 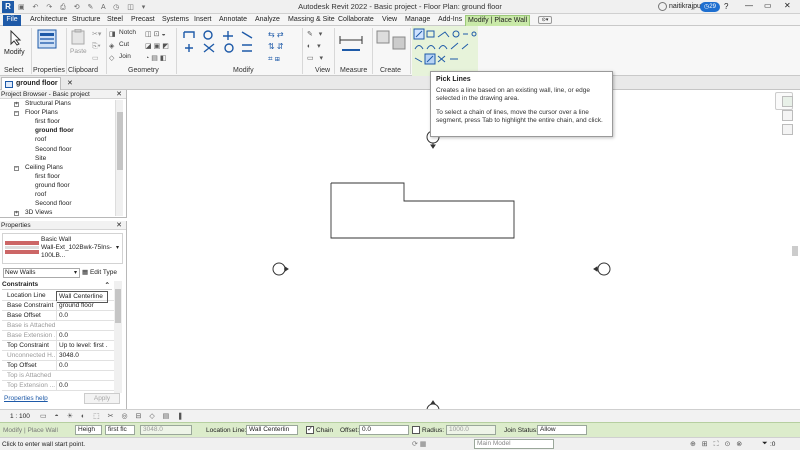 What do you see at coordinates (417, 20) in the screenshot?
I see `tab-manage: Manage` at bounding box center [417, 20].